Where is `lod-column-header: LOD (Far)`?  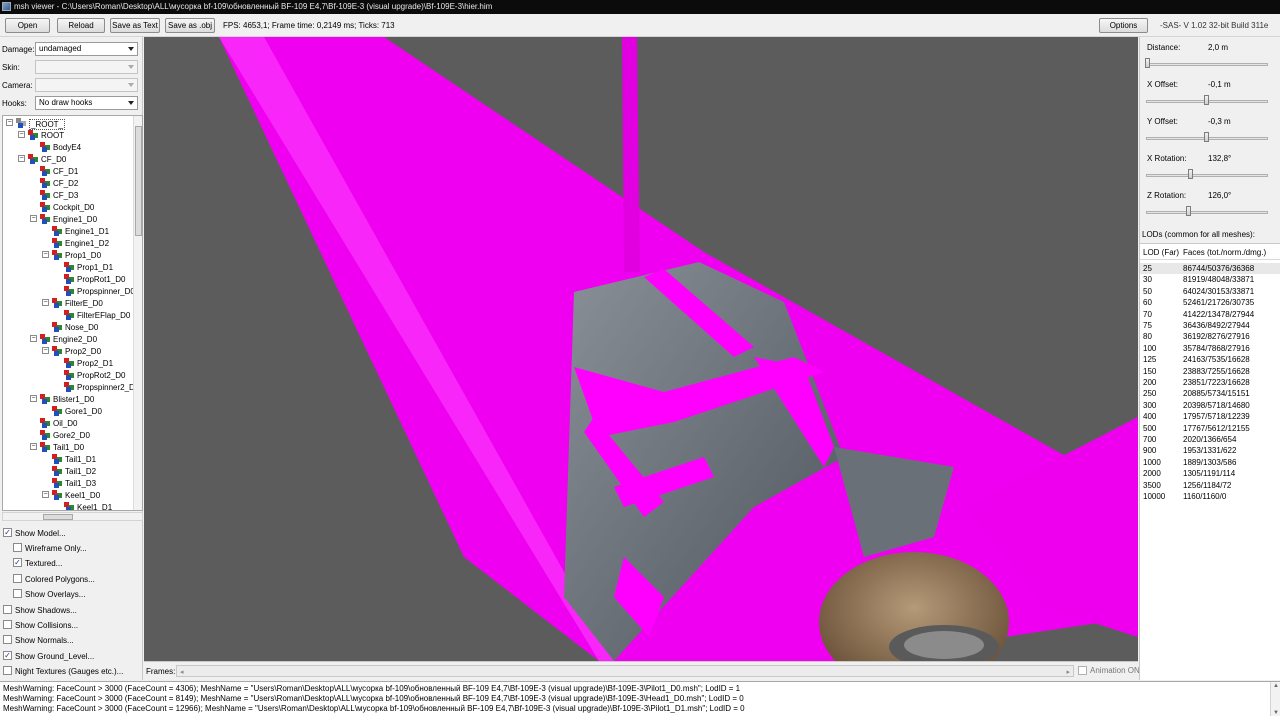 lod-column-header: LOD (Far) is located at coordinates (1161, 252).